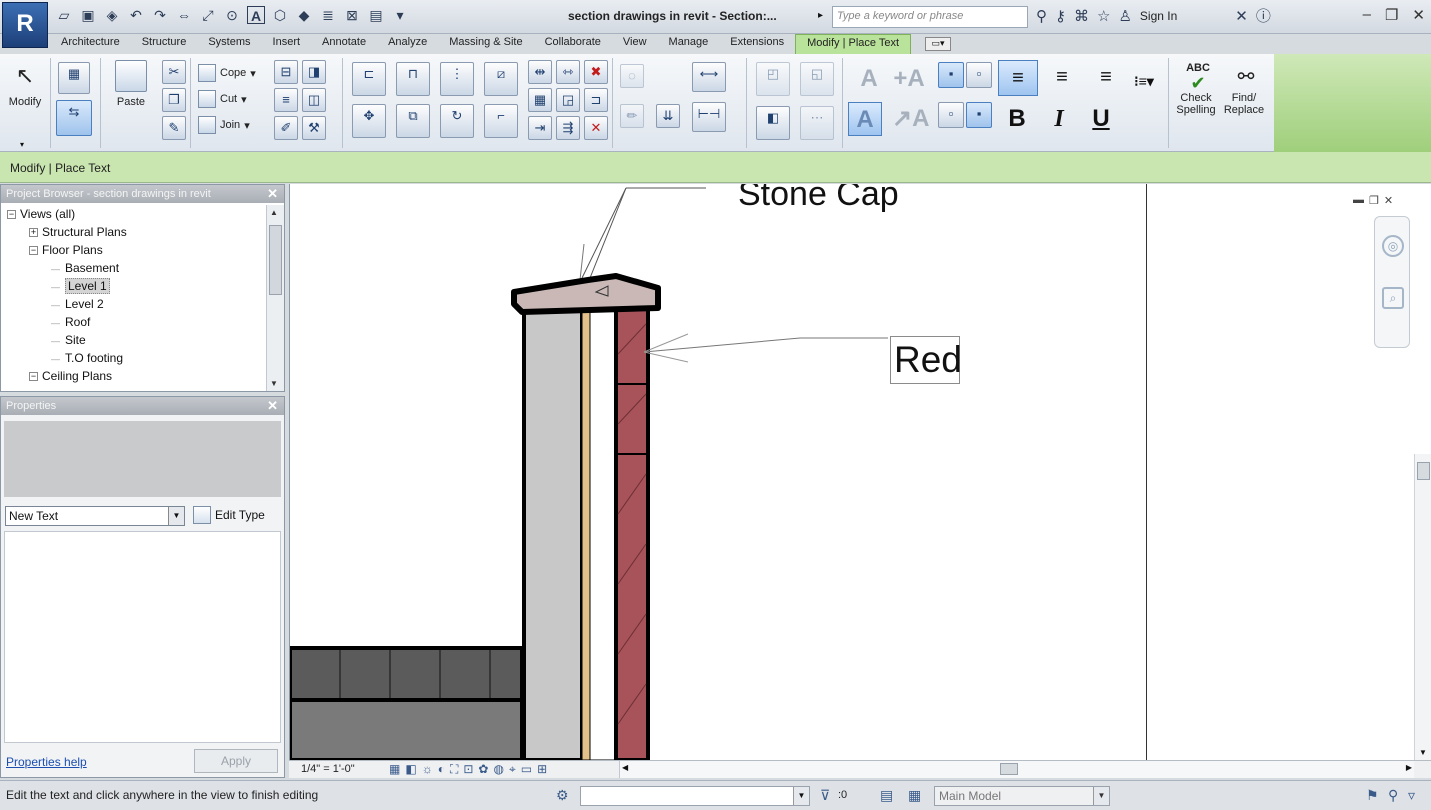  What do you see at coordinates (304, 15) in the screenshot?
I see `section-icon: ◆` at bounding box center [304, 15].